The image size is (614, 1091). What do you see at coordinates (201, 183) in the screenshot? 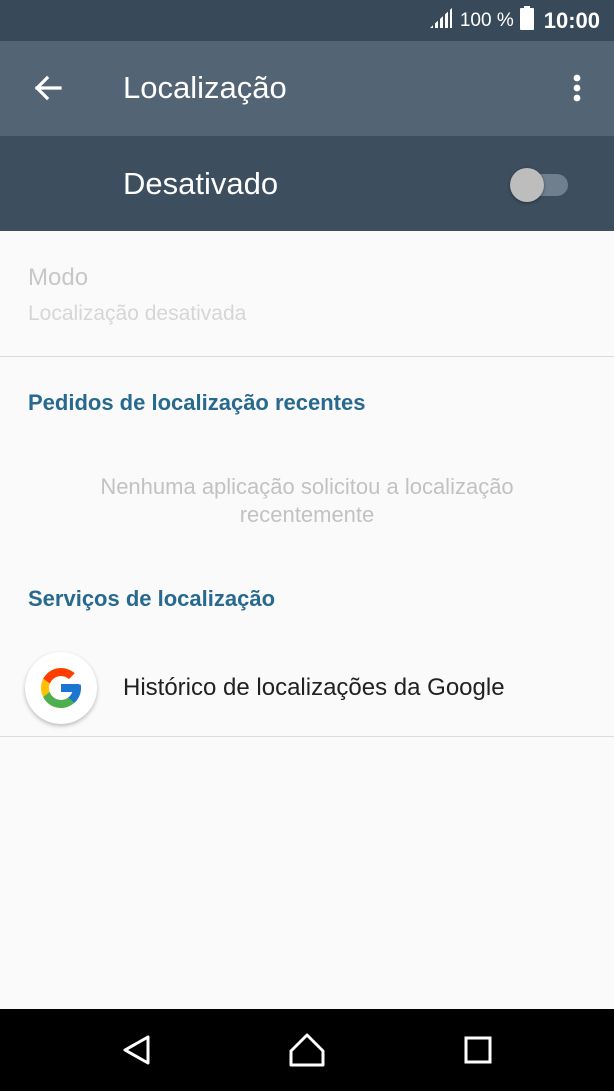
I see `switch-label: Desativado` at bounding box center [201, 183].